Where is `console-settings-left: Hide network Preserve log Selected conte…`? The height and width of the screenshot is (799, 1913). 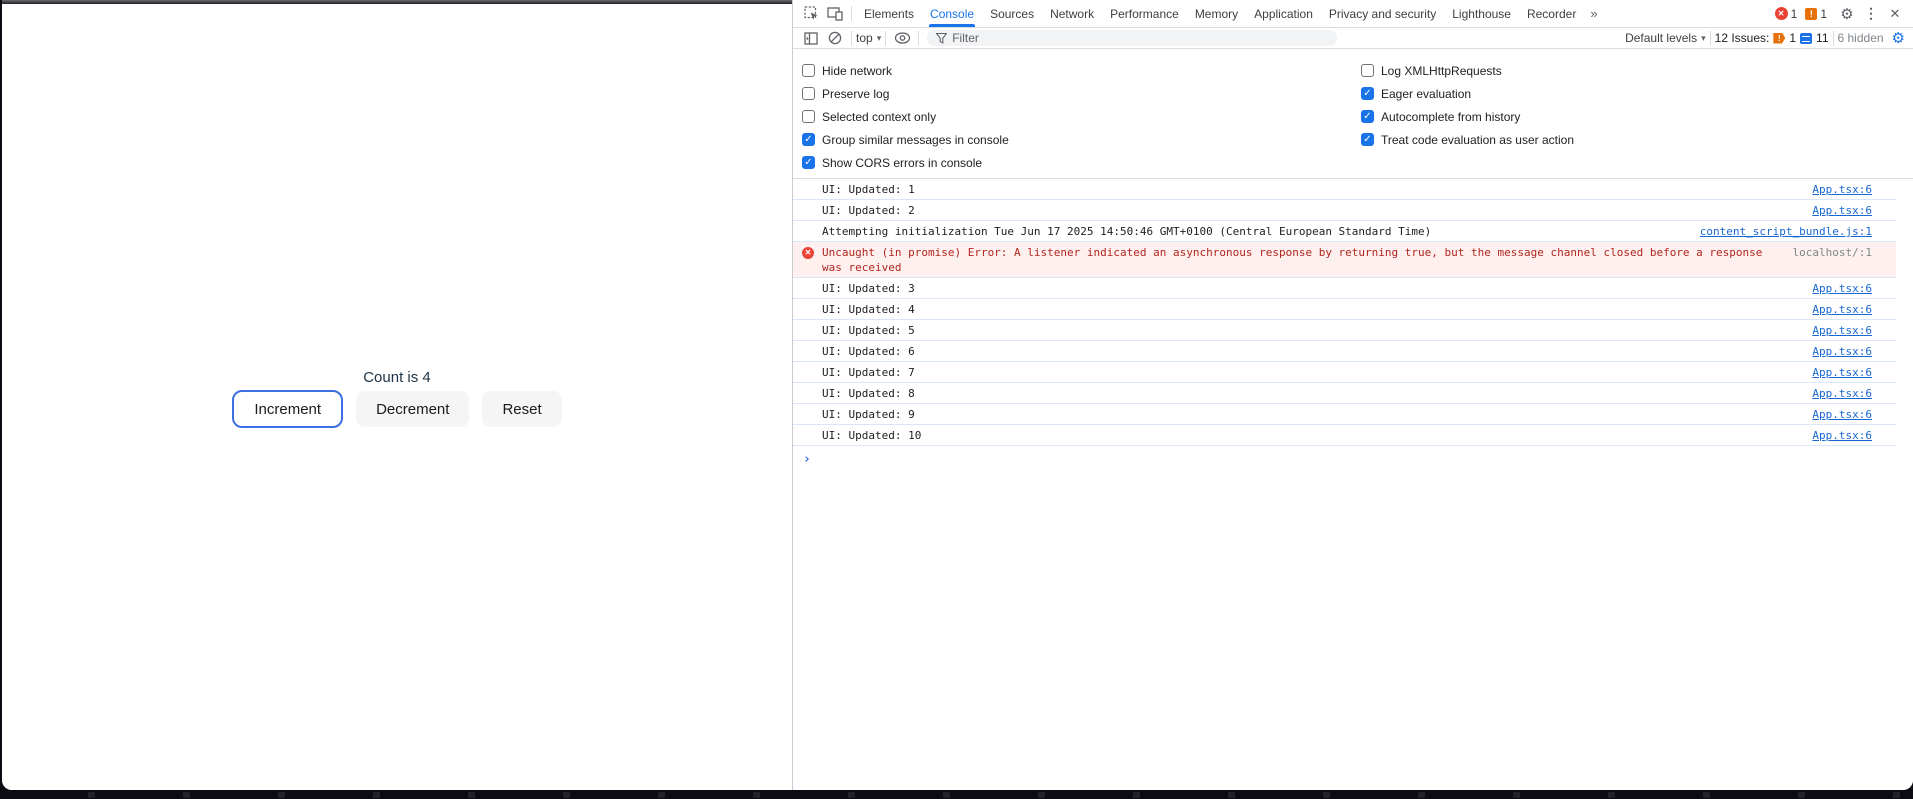
console-settings-left: Hide network Preserve log Selected conte… is located at coordinates (905, 116).